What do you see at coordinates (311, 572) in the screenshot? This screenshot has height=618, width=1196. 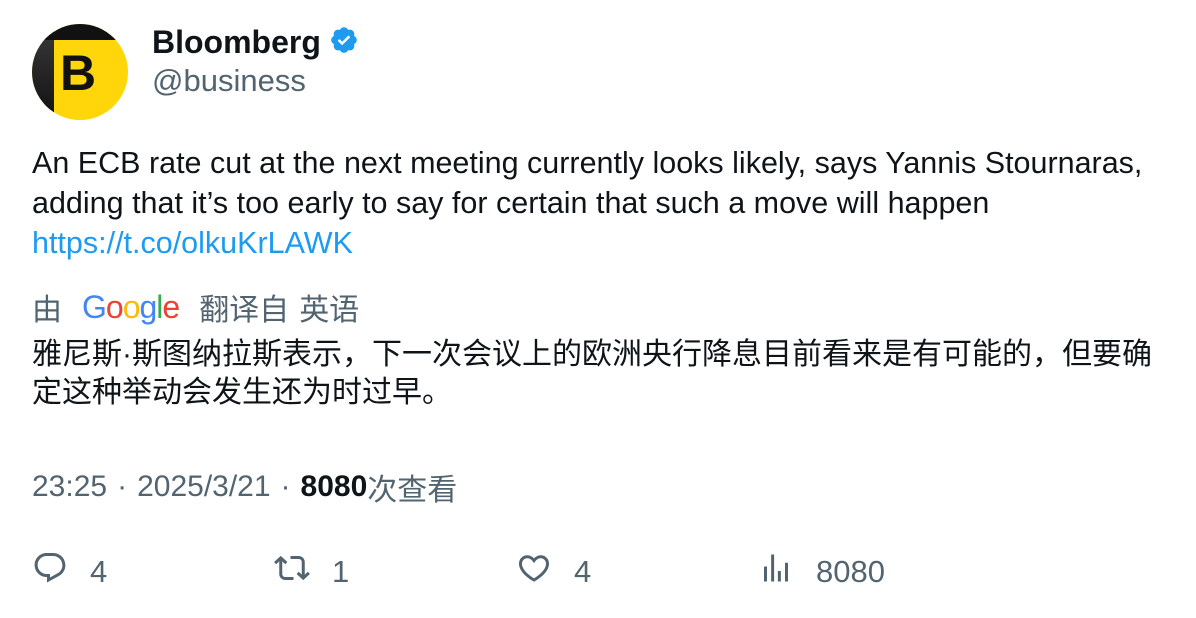 I see `retweet-button: 1` at bounding box center [311, 572].